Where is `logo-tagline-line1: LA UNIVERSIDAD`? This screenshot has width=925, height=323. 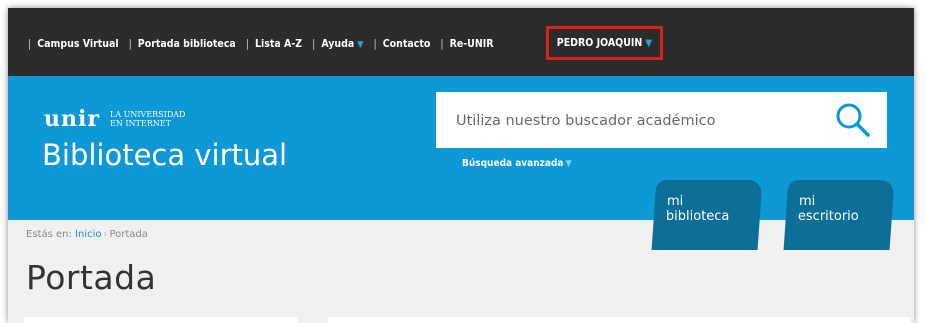
logo-tagline-line1: LA UNIVERSIDAD is located at coordinates (148, 114).